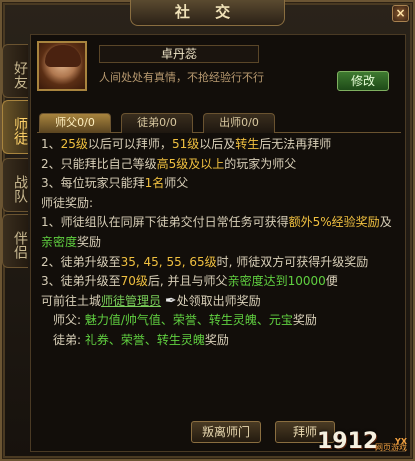  I want to click on rule-line-1: 1、25级以后可以拜师，51级以后及转生后无法再拜师, so click(186, 144).